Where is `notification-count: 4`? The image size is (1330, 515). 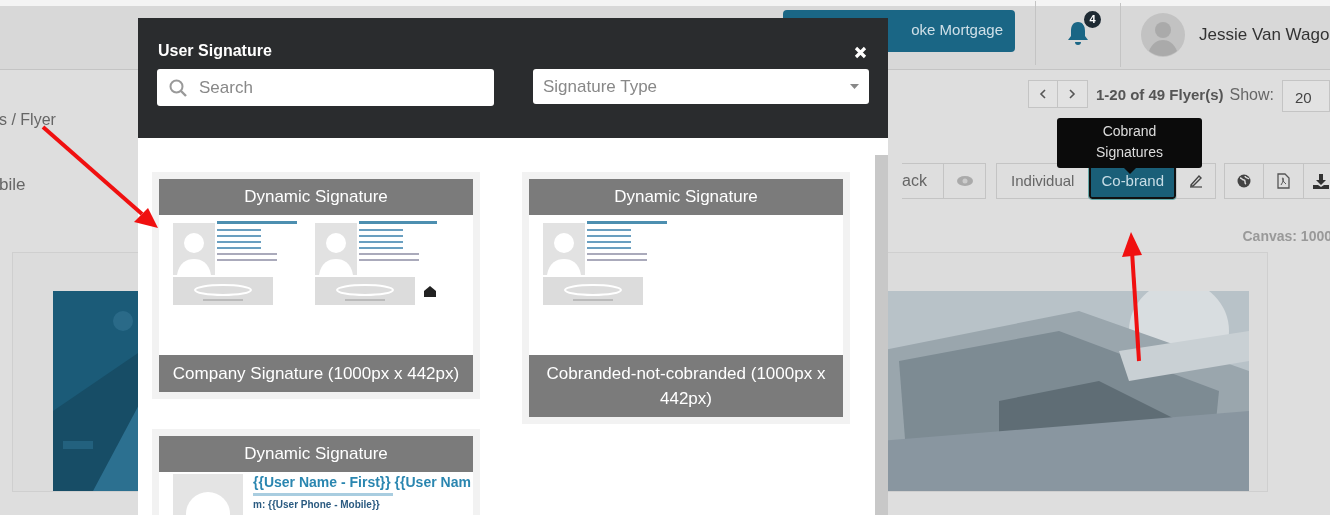 notification-count: 4 is located at coordinates (1092, 19).